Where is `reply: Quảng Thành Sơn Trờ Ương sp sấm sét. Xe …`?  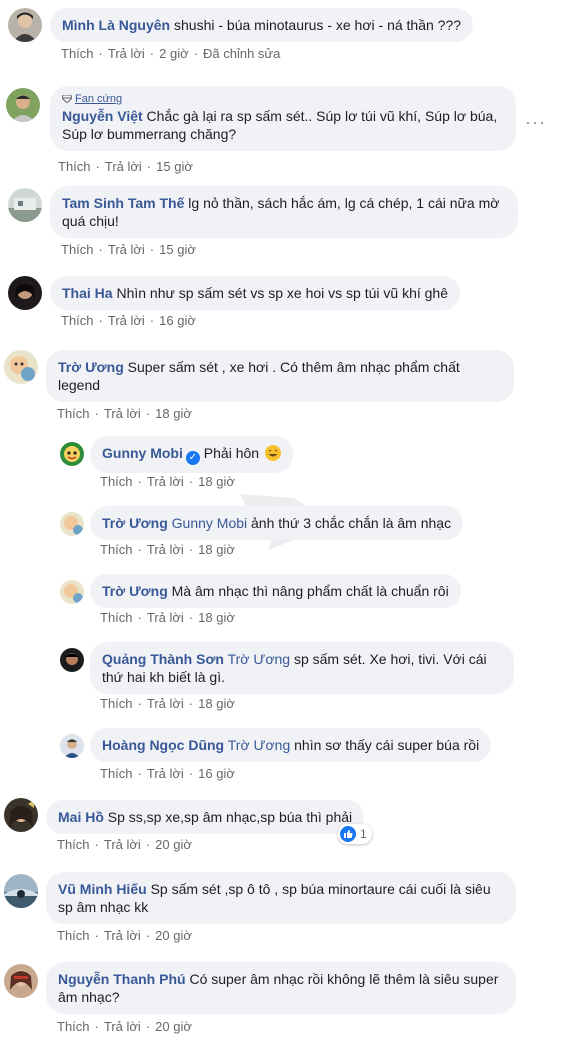
reply: Quảng Thành Sơn Trờ Ương sp sấm sét. Xe … is located at coordinates (286, 682).